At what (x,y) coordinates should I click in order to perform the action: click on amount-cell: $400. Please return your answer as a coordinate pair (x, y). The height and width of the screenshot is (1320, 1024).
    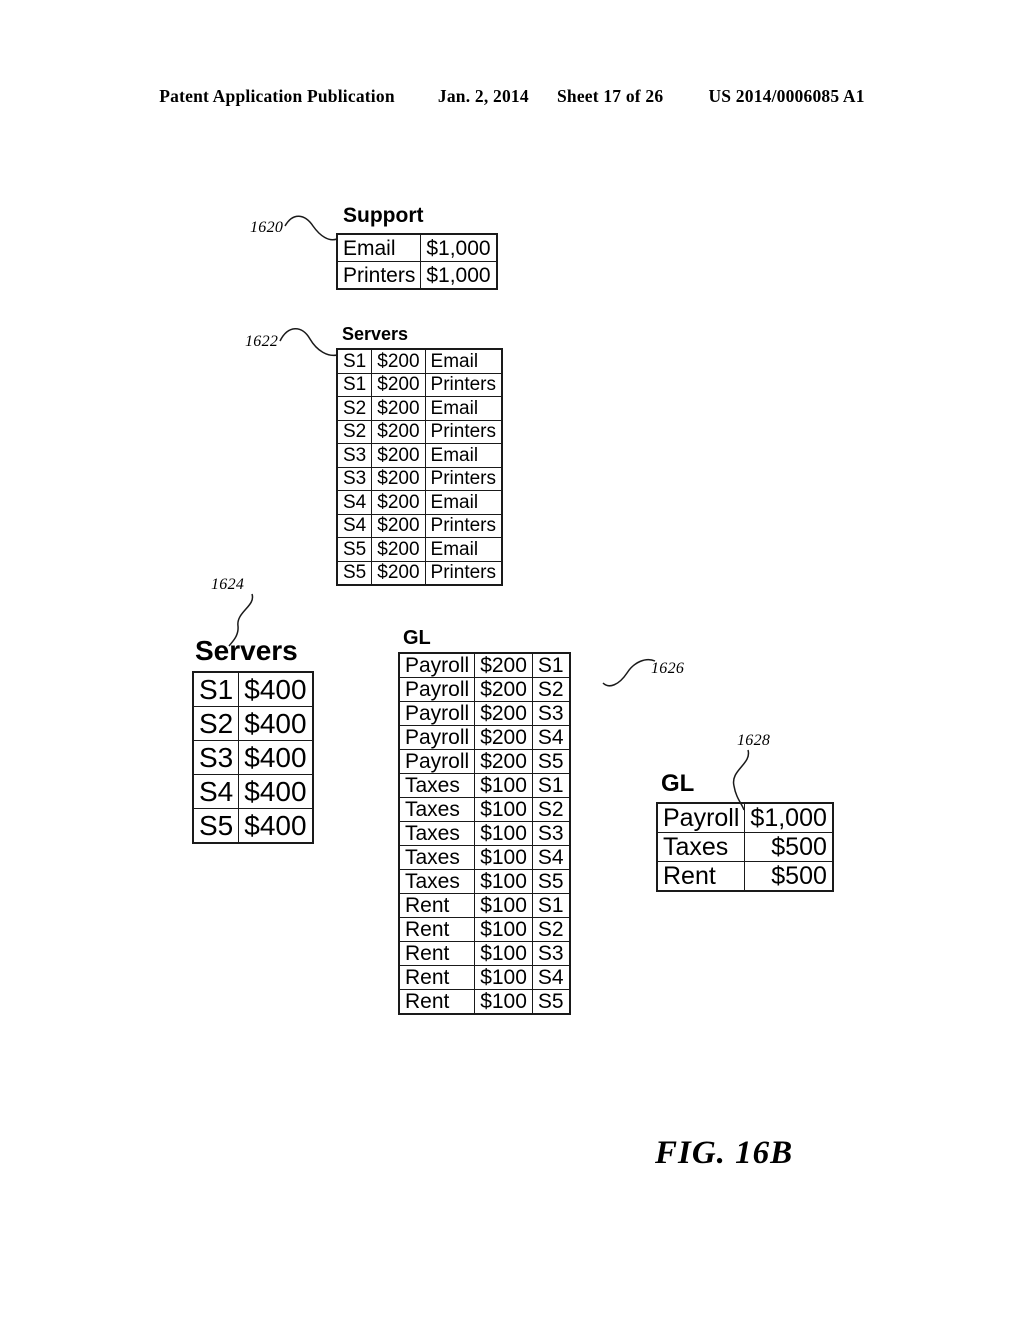
    Looking at the image, I should click on (275, 723).